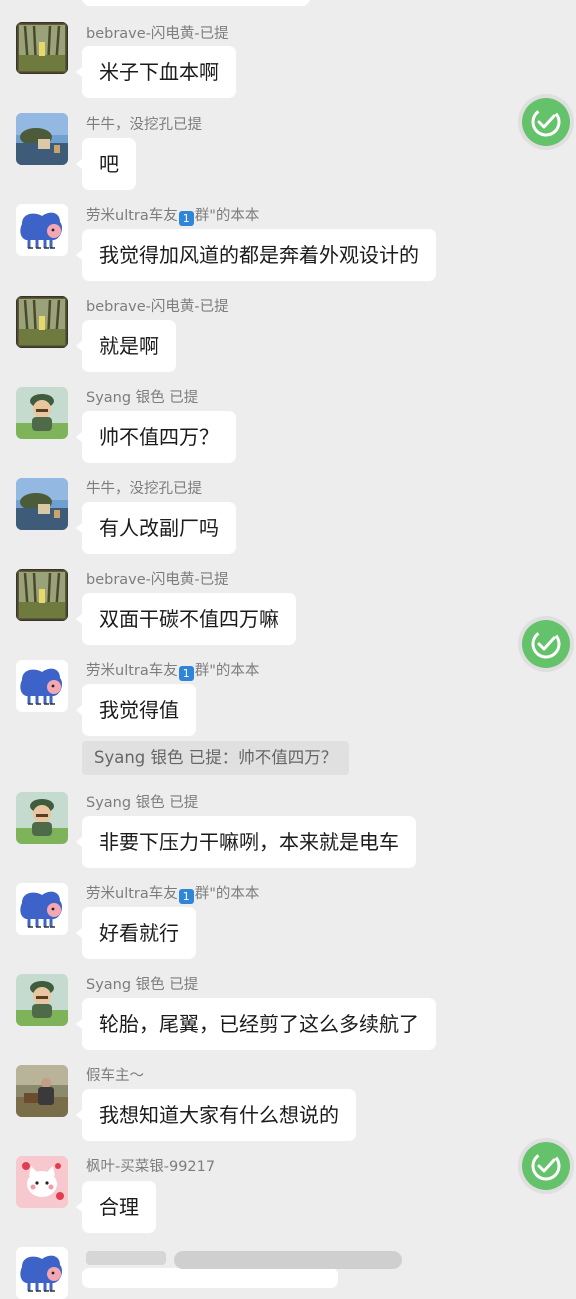 The image size is (576, 1299). Describe the element at coordinates (256, 255) in the screenshot. I see `message-bubble: 我觉得加风道的都是奔着外观设计的` at that location.